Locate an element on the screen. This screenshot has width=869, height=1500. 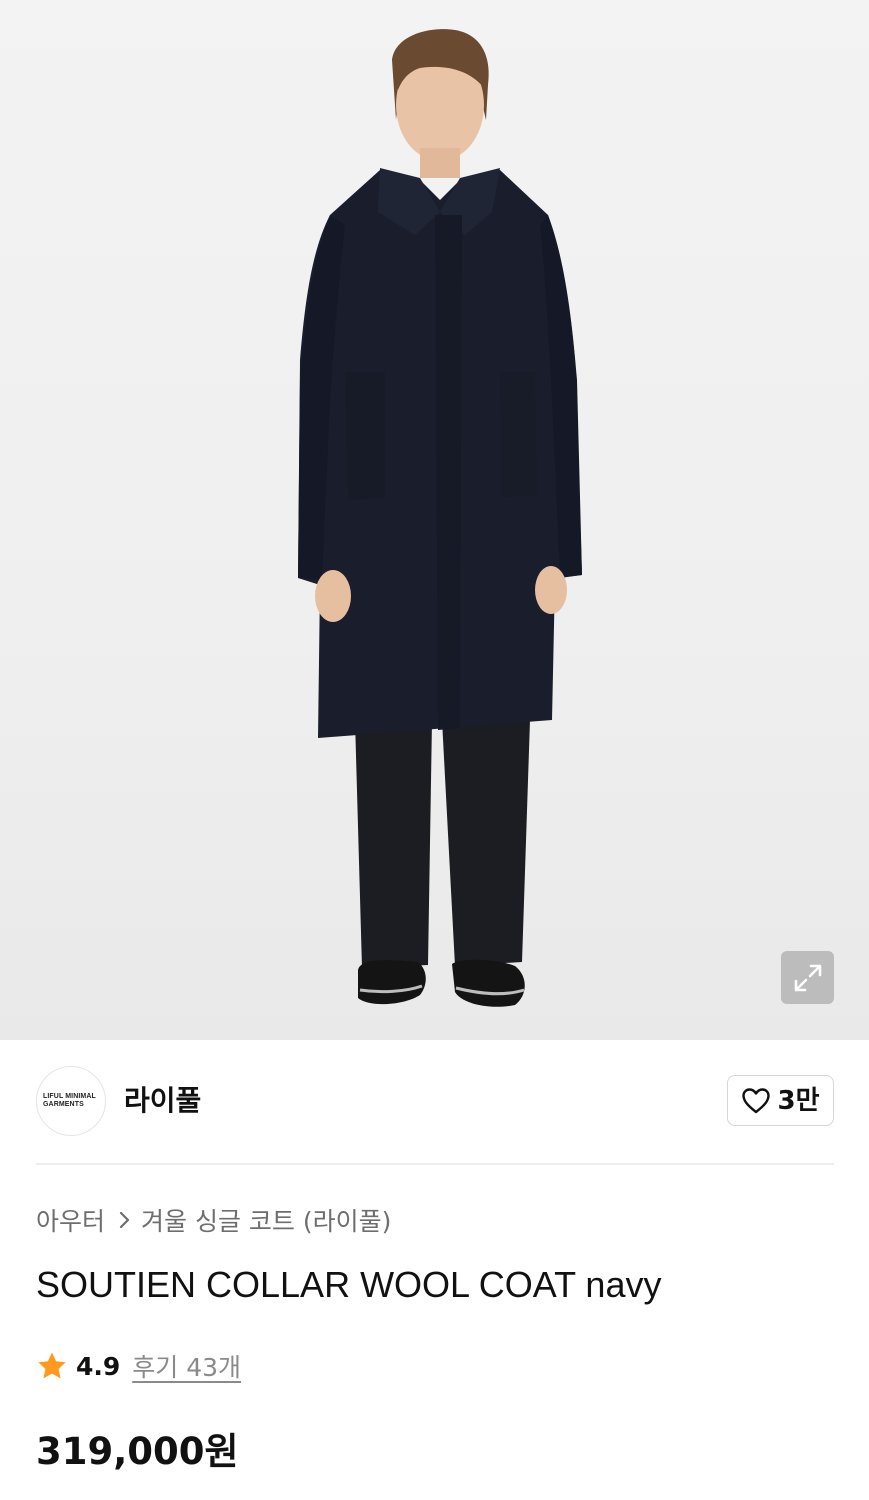
expand-image-button is located at coordinates (807, 977).